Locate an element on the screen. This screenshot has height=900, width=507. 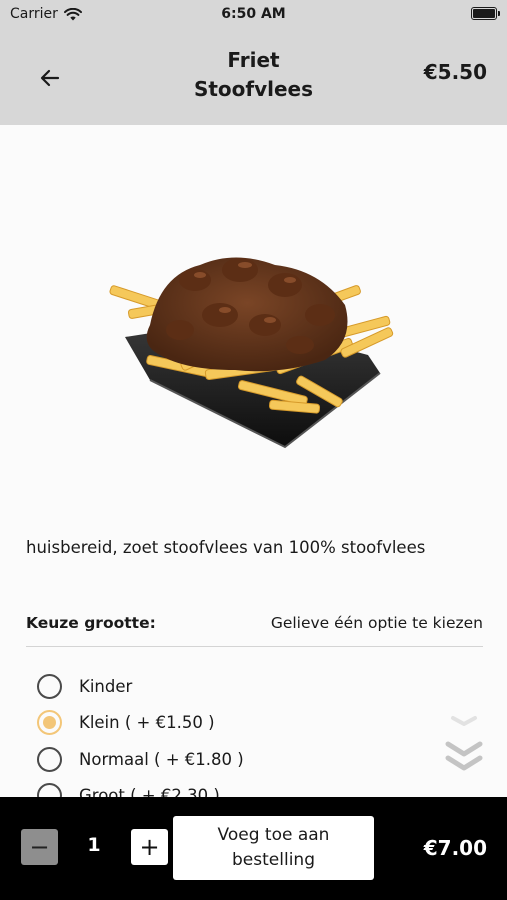
increase-quantity-button: + is located at coordinates (149, 847).